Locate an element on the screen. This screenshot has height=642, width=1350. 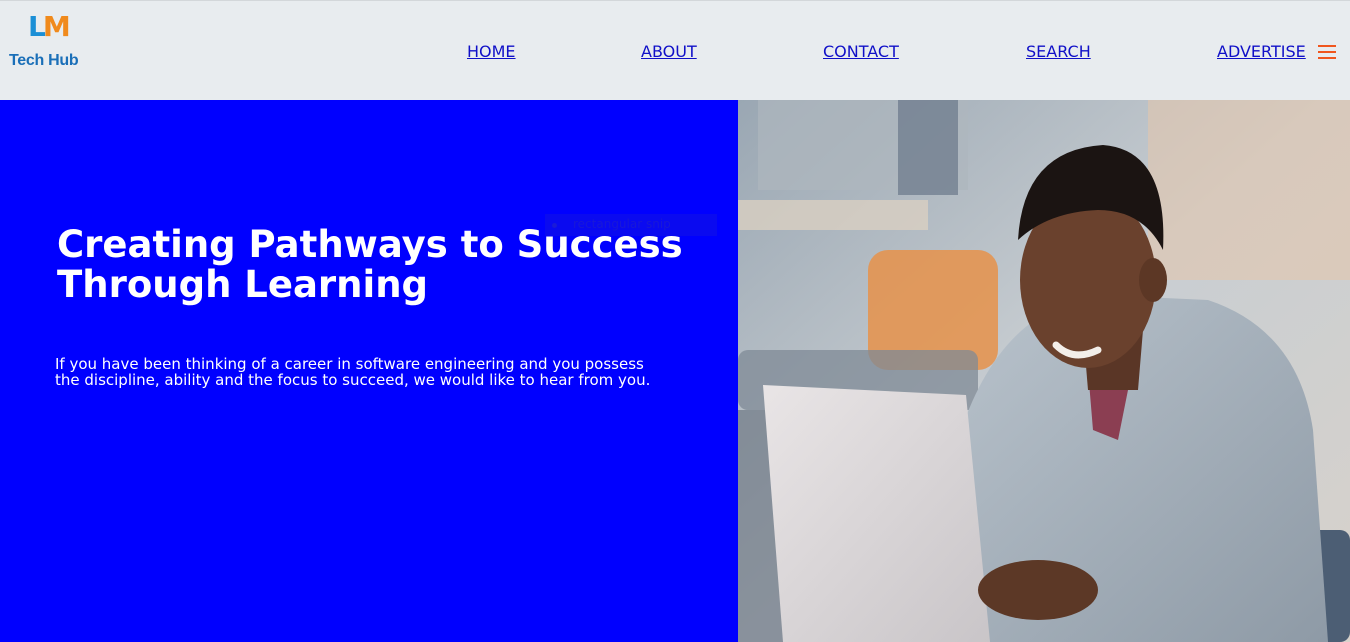
logo: LM Tech Hub is located at coordinates (44, 43).